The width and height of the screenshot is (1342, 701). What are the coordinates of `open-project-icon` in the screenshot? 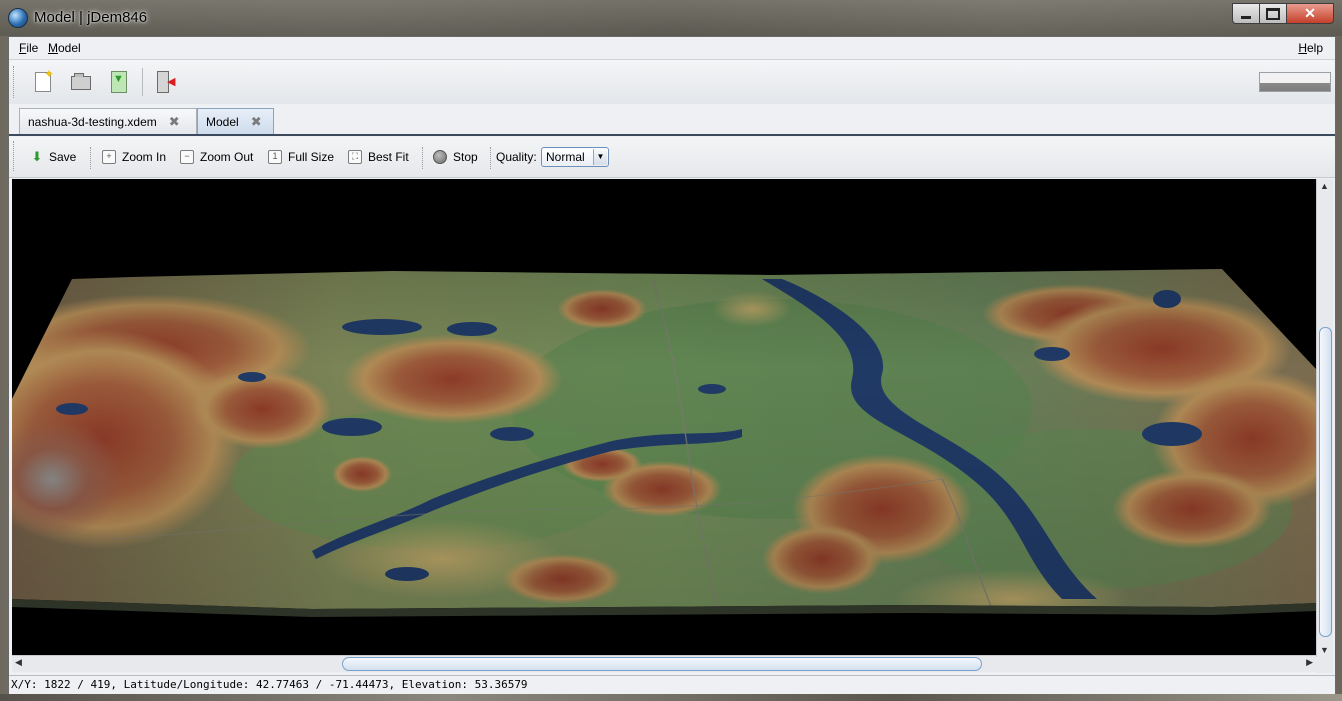 It's located at (81, 81).